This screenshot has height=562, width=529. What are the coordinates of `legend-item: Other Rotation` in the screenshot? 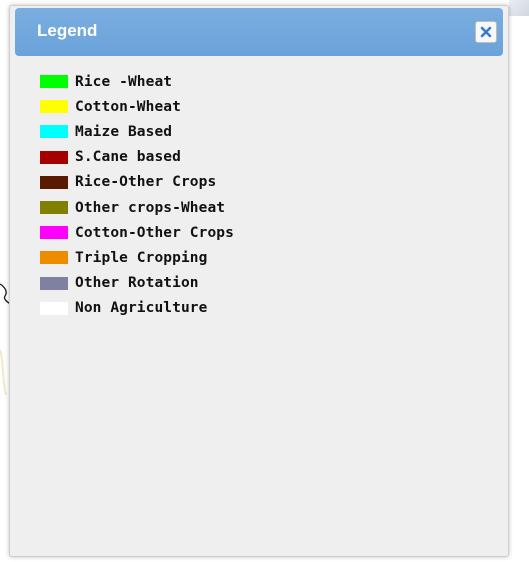 It's located at (137, 283).